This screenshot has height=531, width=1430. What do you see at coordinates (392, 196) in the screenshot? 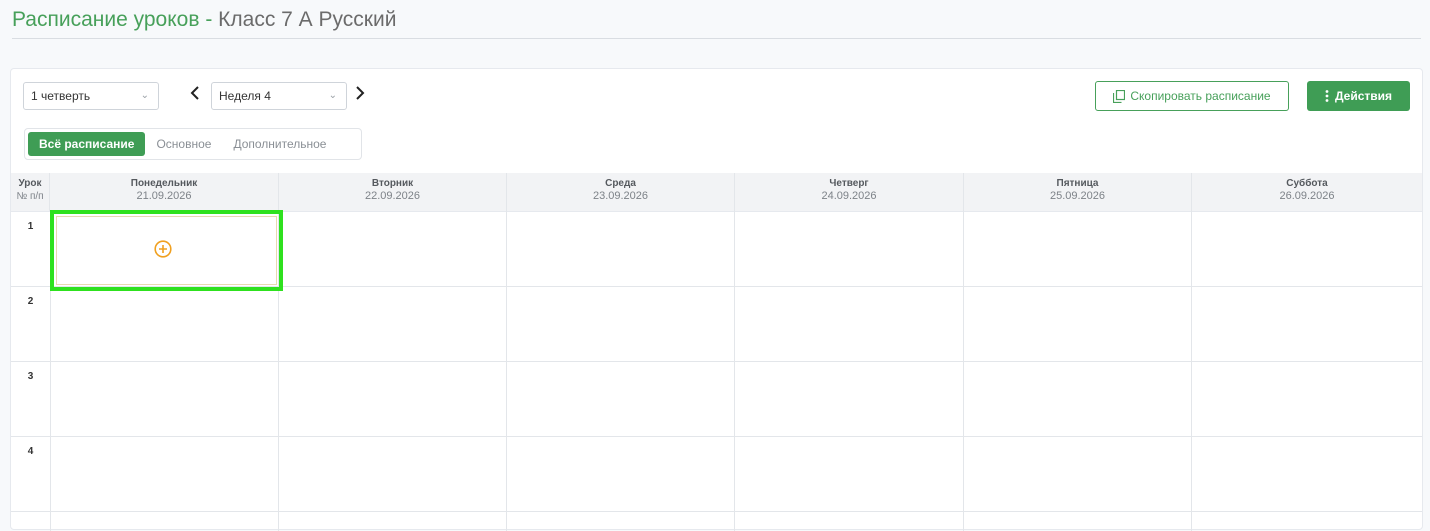
I see `day-date: 22.09.2026` at bounding box center [392, 196].